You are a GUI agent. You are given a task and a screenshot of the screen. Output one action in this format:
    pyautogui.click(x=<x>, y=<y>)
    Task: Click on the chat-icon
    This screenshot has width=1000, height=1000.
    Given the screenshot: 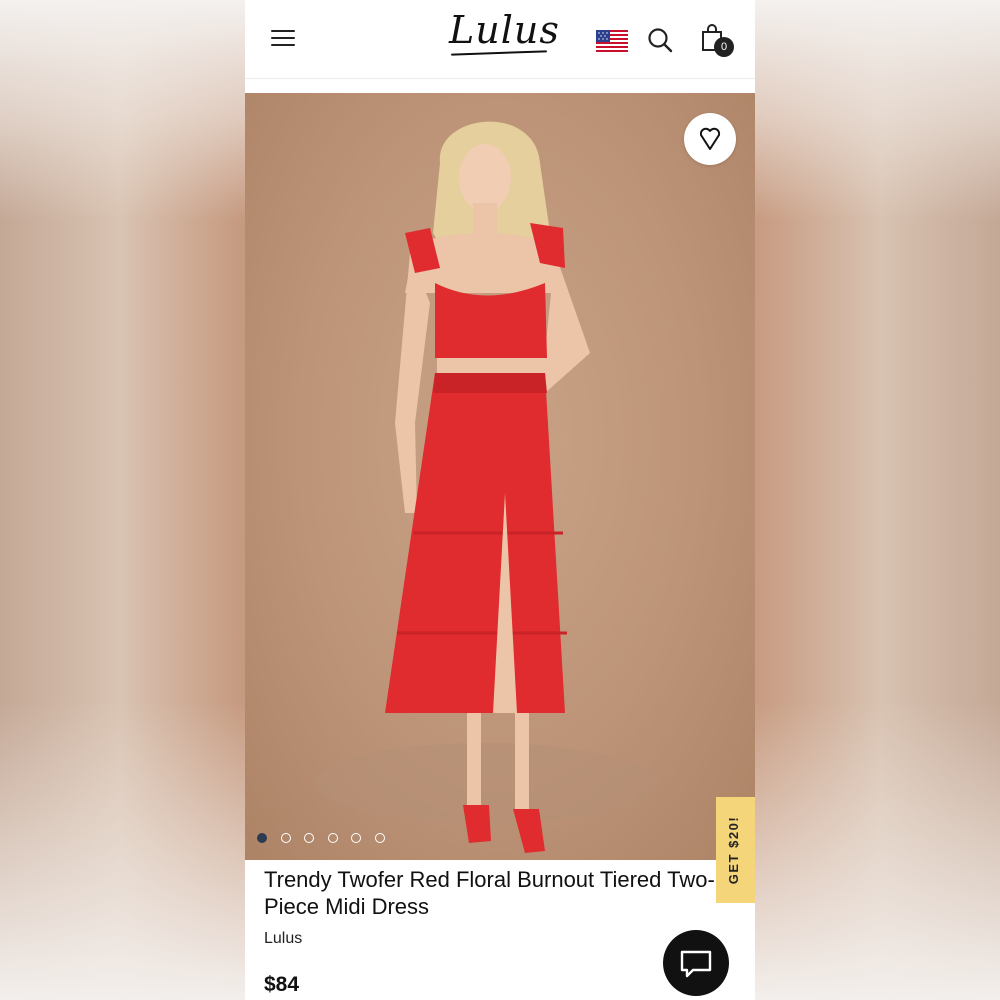 What is the action you would take?
    pyautogui.click(x=696, y=964)
    